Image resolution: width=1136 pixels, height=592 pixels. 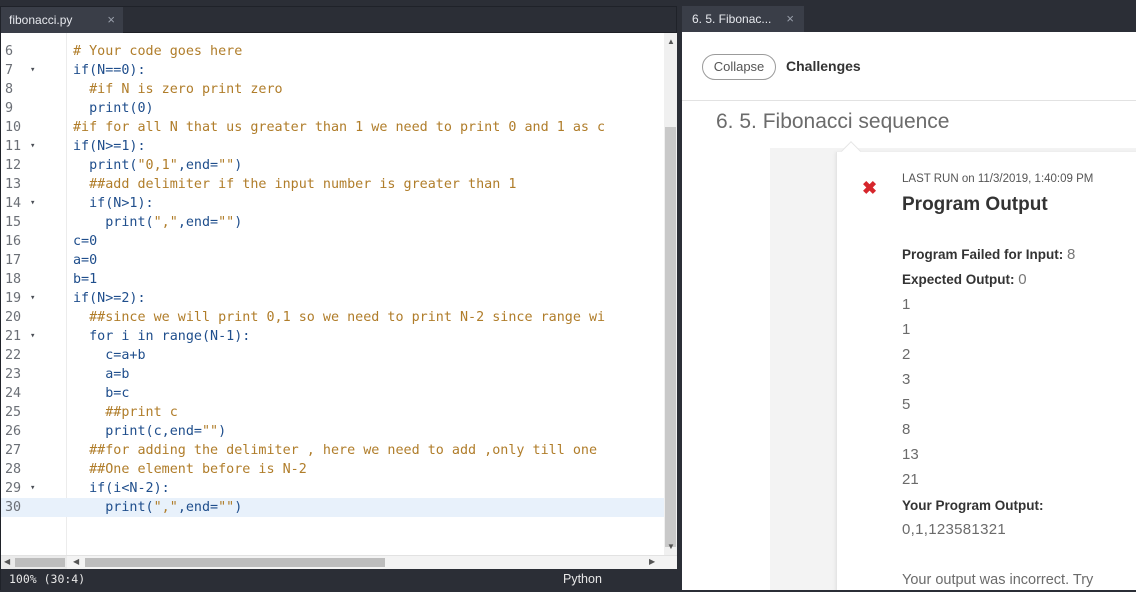 I want to click on code-text: c=a+b, so click(x=109, y=355).